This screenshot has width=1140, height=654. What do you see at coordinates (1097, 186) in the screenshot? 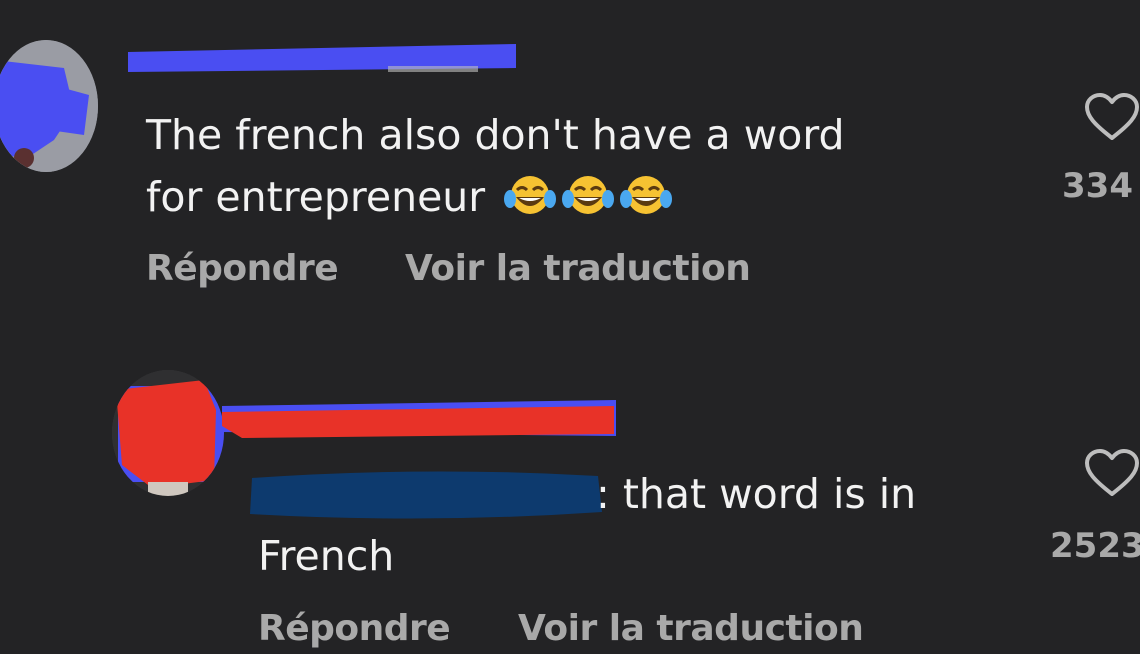
I see `like-count: 334` at bounding box center [1097, 186].